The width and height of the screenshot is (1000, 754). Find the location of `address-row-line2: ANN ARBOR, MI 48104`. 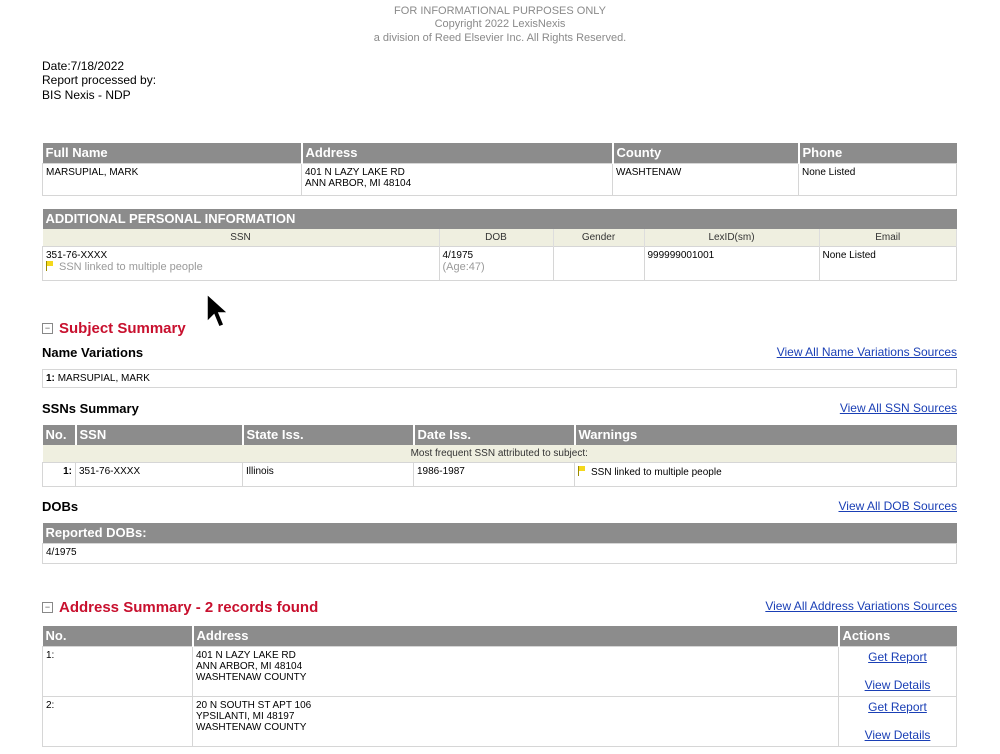

address-row-line2: ANN ARBOR, MI 48104 is located at coordinates (249, 666).